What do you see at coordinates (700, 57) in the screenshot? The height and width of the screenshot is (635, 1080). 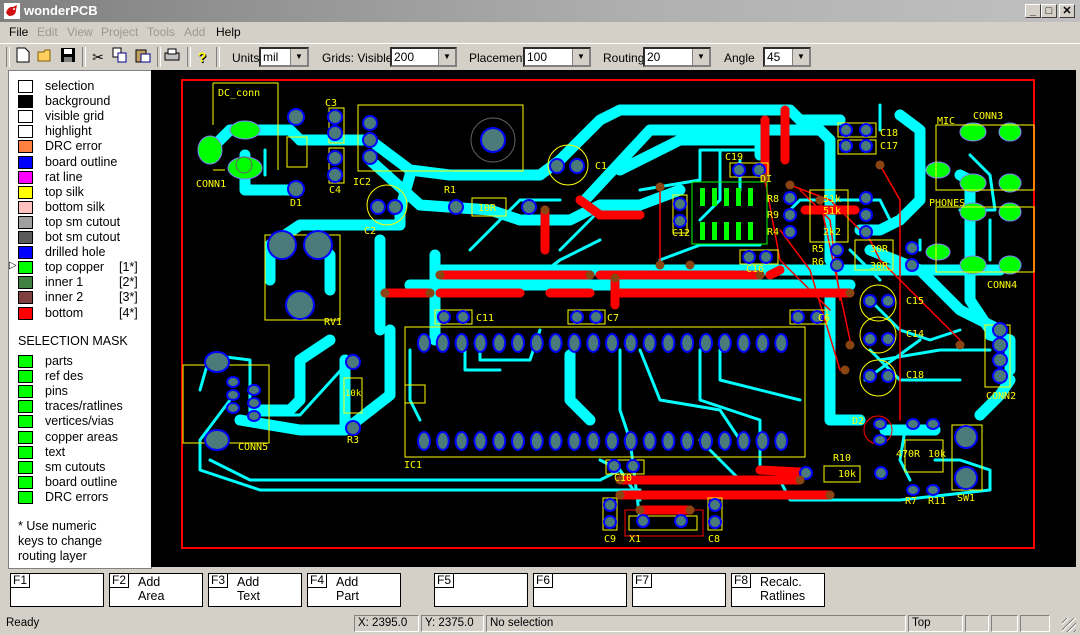 I see `chevron-down-icon: ▼` at bounding box center [700, 57].